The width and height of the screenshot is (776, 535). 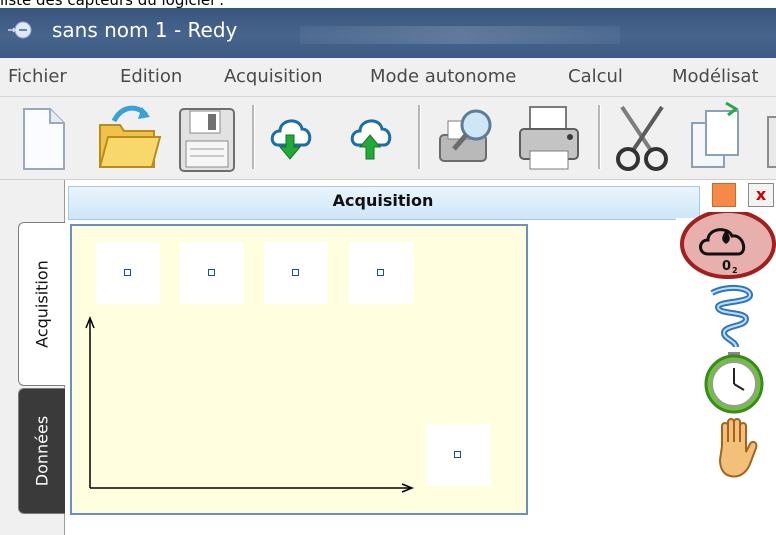 I want to click on stopwatch-icon, so click(x=734, y=383).